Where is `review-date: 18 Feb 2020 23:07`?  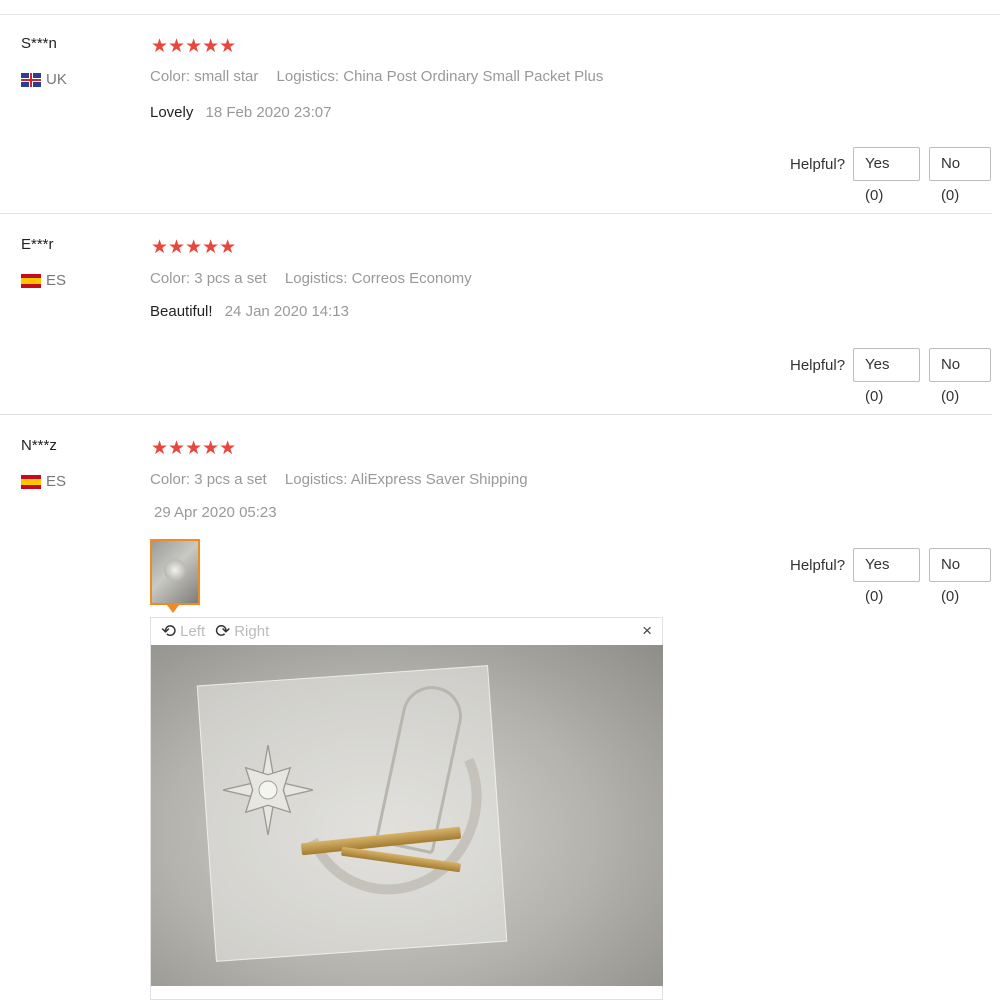
review-date: 18 Feb 2020 23:07 is located at coordinates (268, 112).